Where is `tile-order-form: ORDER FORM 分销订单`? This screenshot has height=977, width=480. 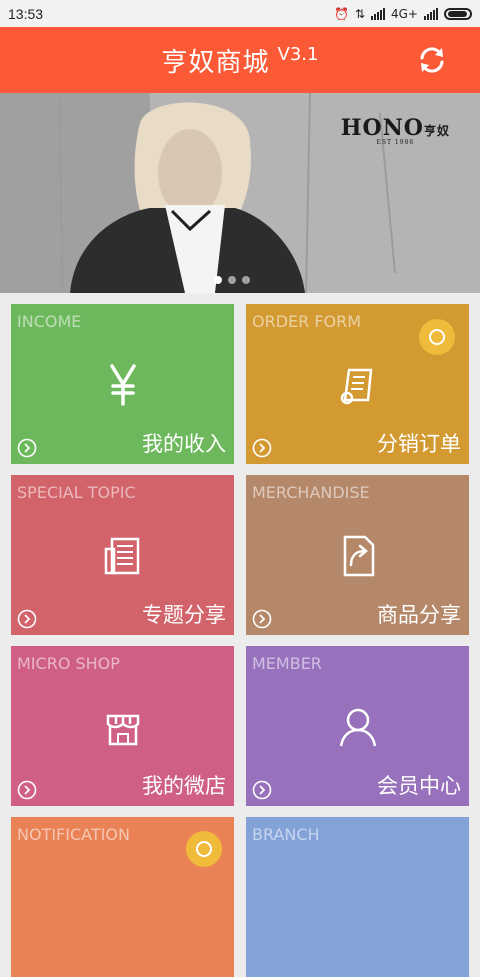 tile-order-form: ORDER FORM 分销订单 is located at coordinates (357, 384).